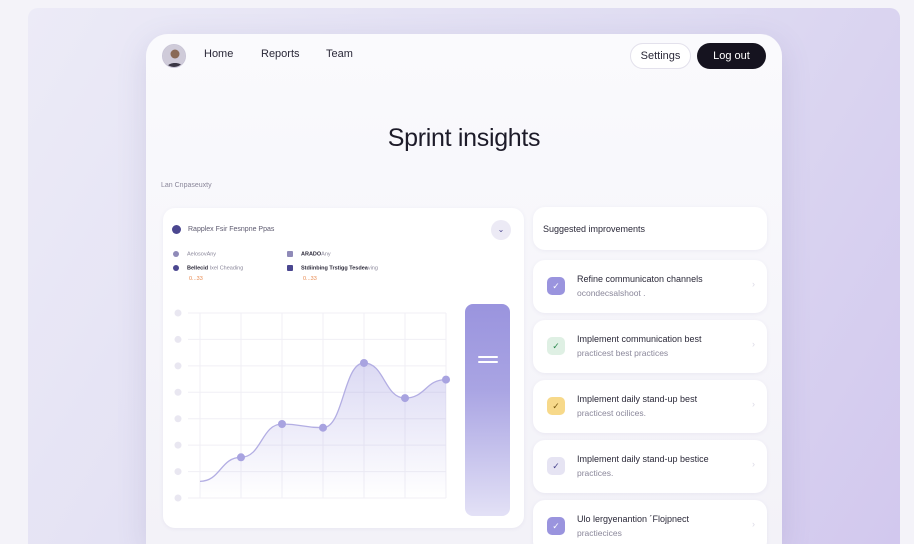 The height and width of the screenshot is (544, 914). Describe the element at coordinates (464, 138) in the screenshot. I see `page-title: Sprint insights` at that location.